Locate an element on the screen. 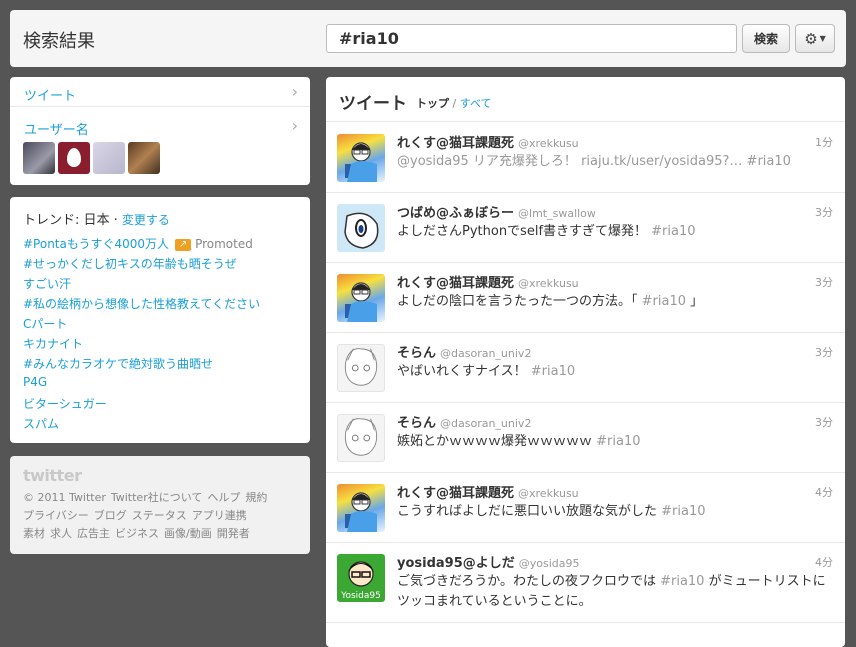 The width and height of the screenshot is (856, 647). timeline-title: ツイート is located at coordinates (373, 104).